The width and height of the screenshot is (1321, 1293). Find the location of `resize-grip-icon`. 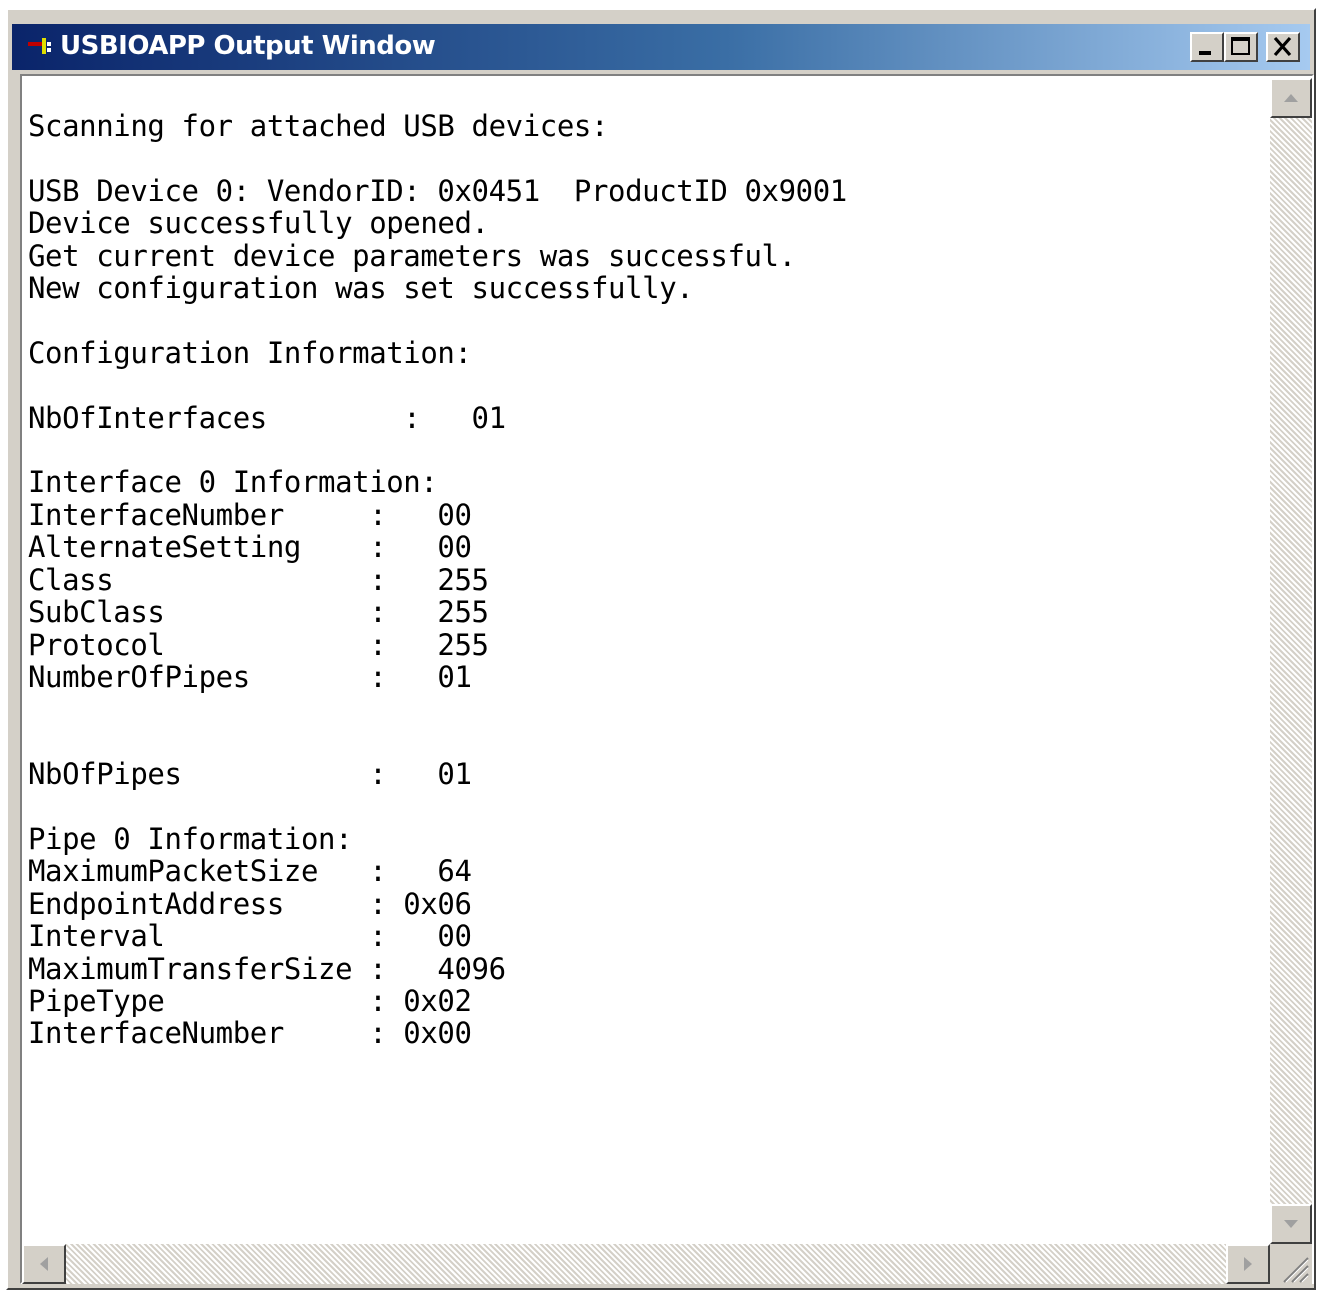

resize-grip-icon is located at coordinates (1296, 1270).